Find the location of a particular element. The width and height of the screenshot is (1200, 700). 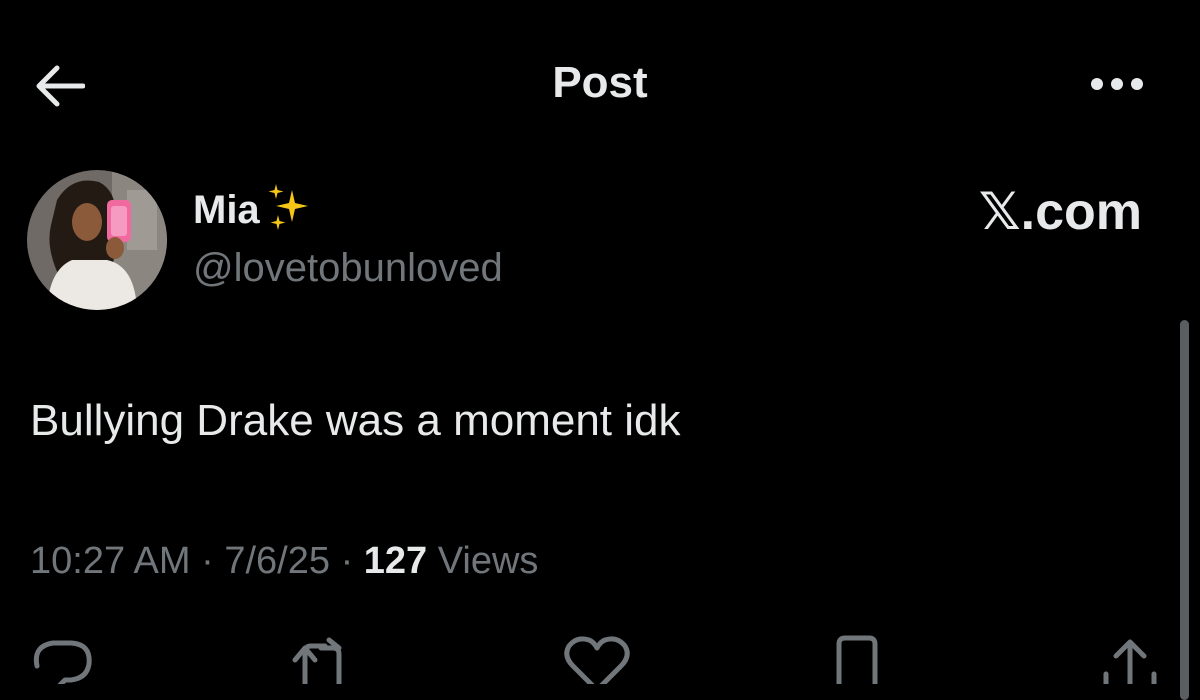

back-button is located at coordinates (59, 86).